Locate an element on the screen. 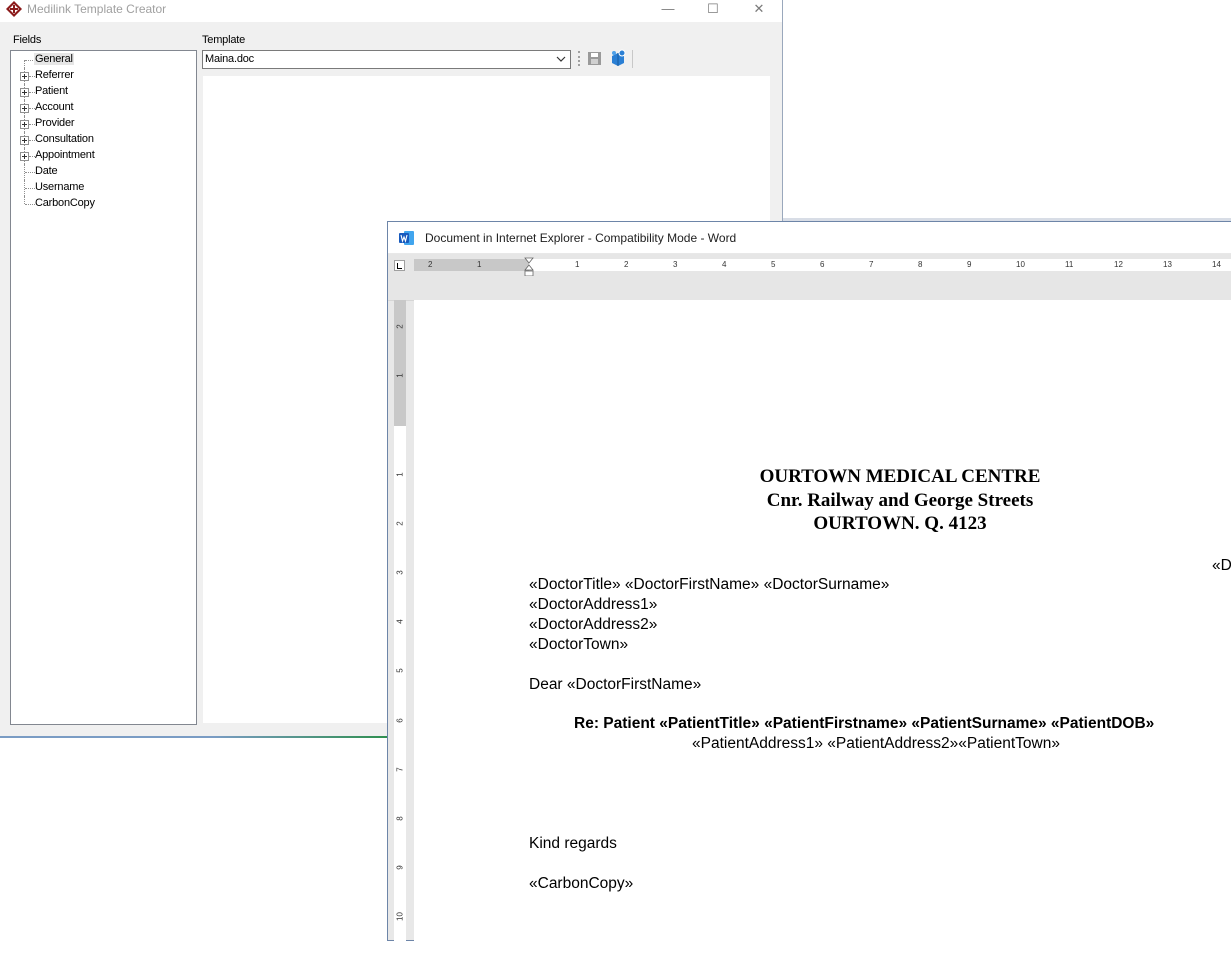 The height and width of the screenshot is (960, 1231). tree-item-label: Date is located at coordinates (46, 171).